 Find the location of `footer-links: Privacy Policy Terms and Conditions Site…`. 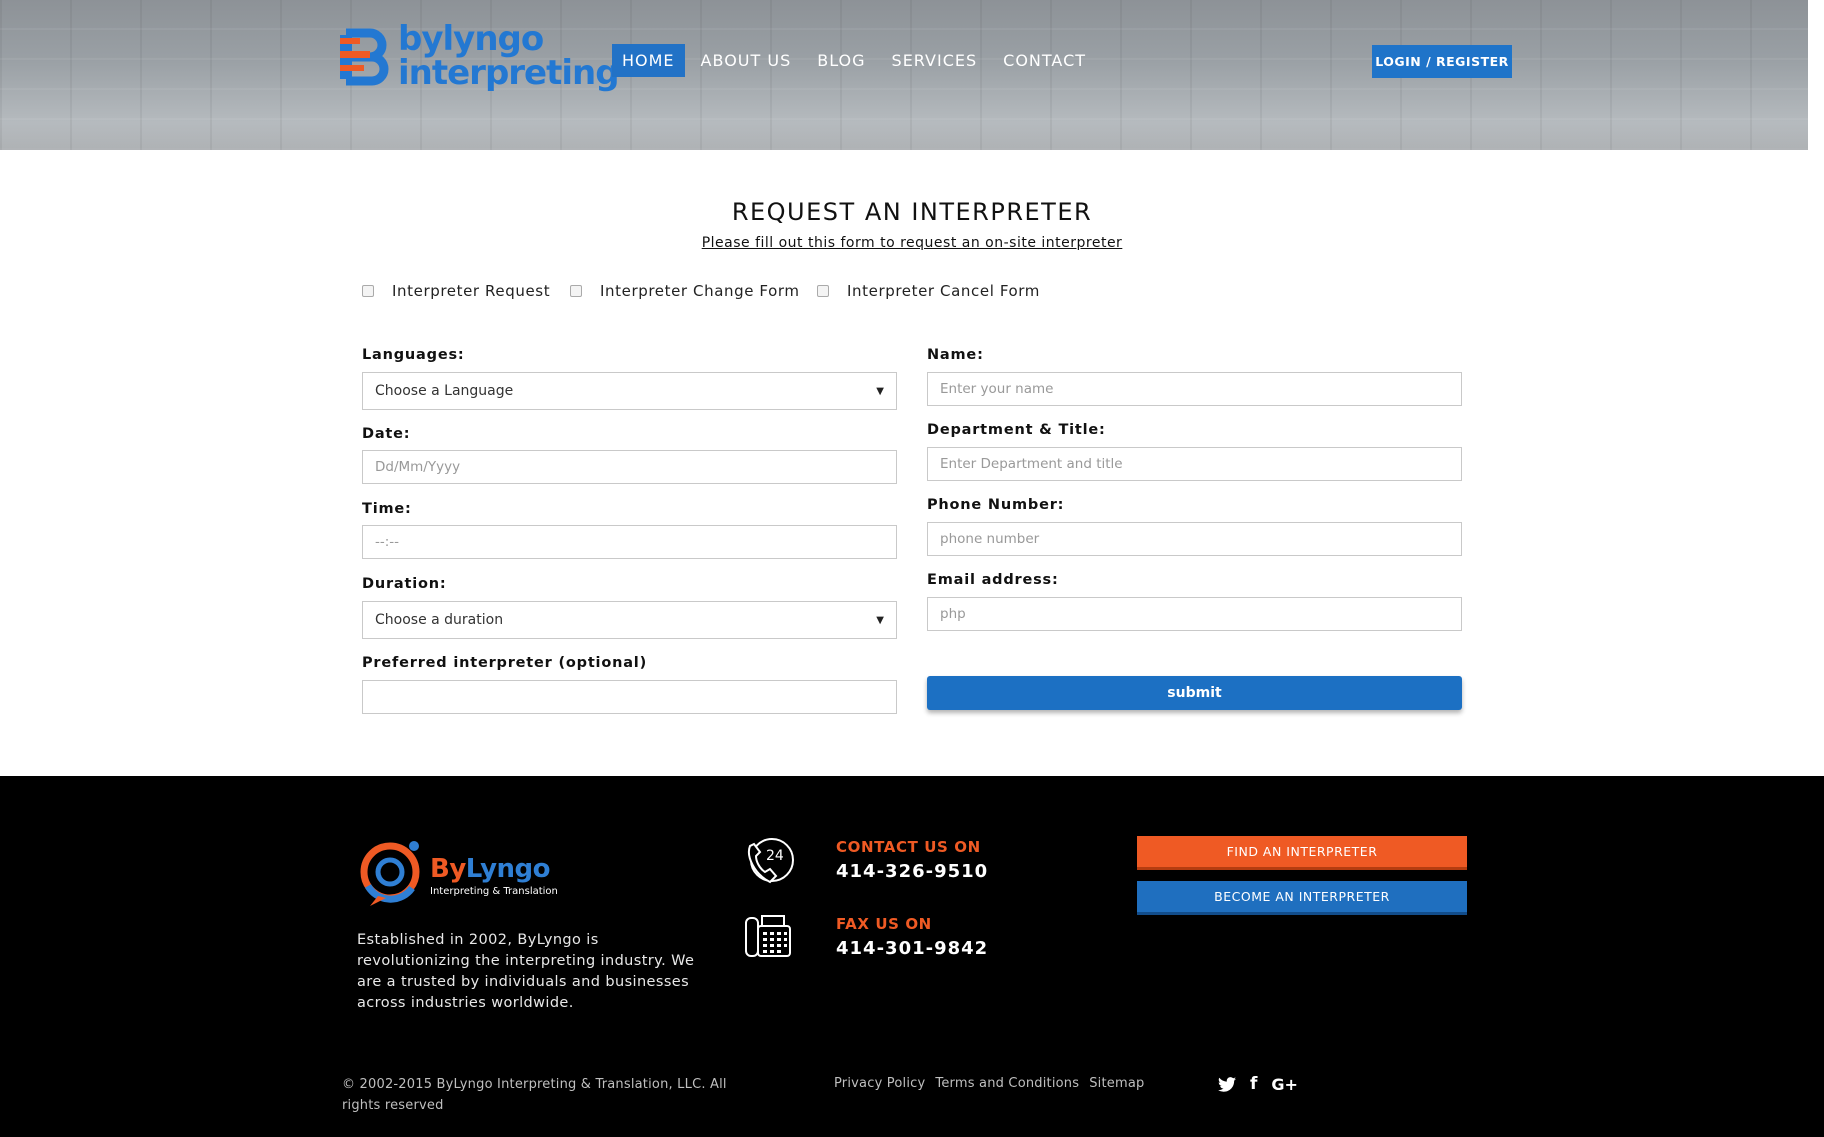

footer-links: Privacy Policy Terms and Conditions Site… is located at coordinates (989, 1083).